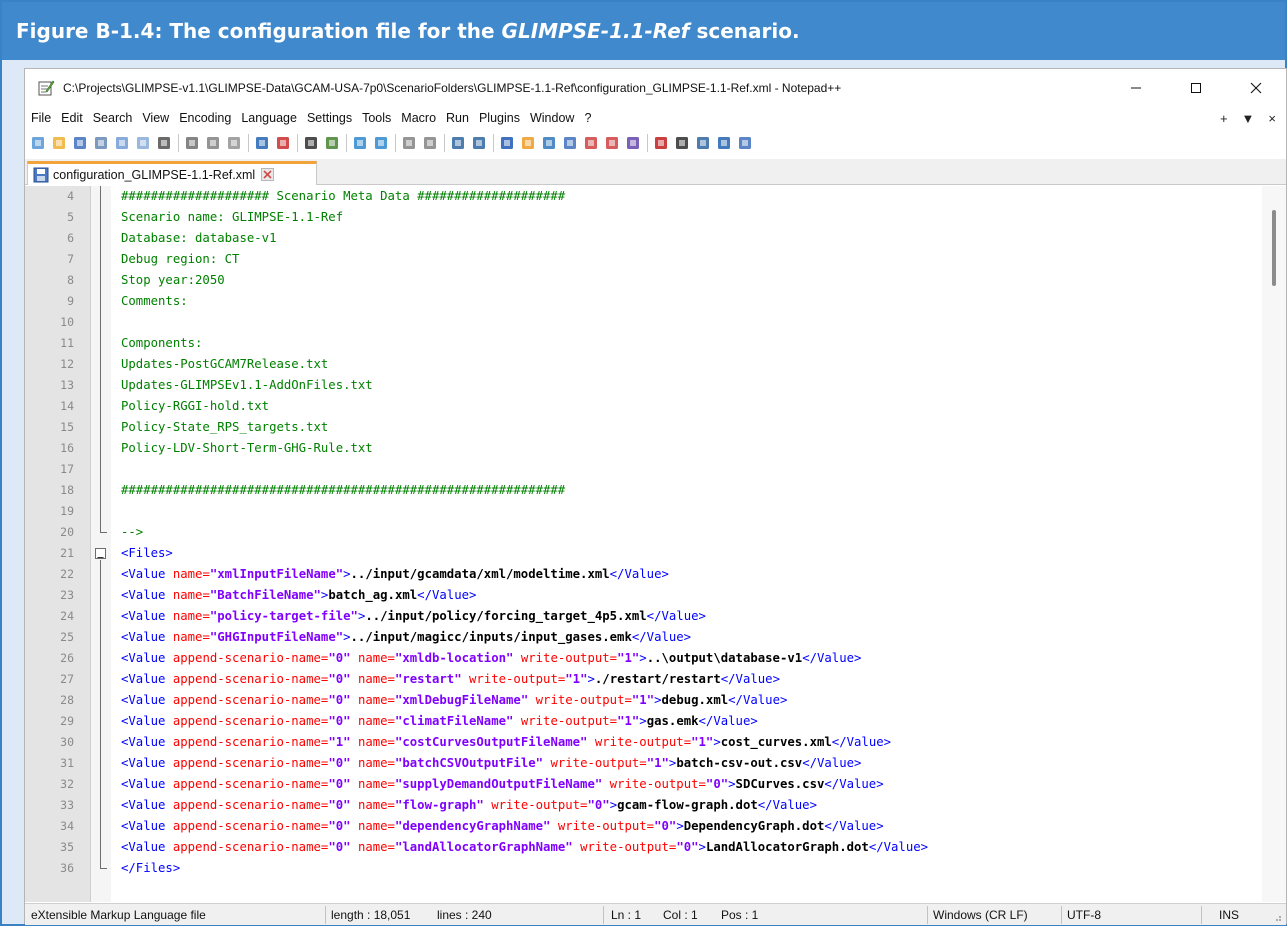 The image size is (1287, 926). What do you see at coordinates (283, 143) in the screenshot?
I see `redo-icon` at bounding box center [283, 143].